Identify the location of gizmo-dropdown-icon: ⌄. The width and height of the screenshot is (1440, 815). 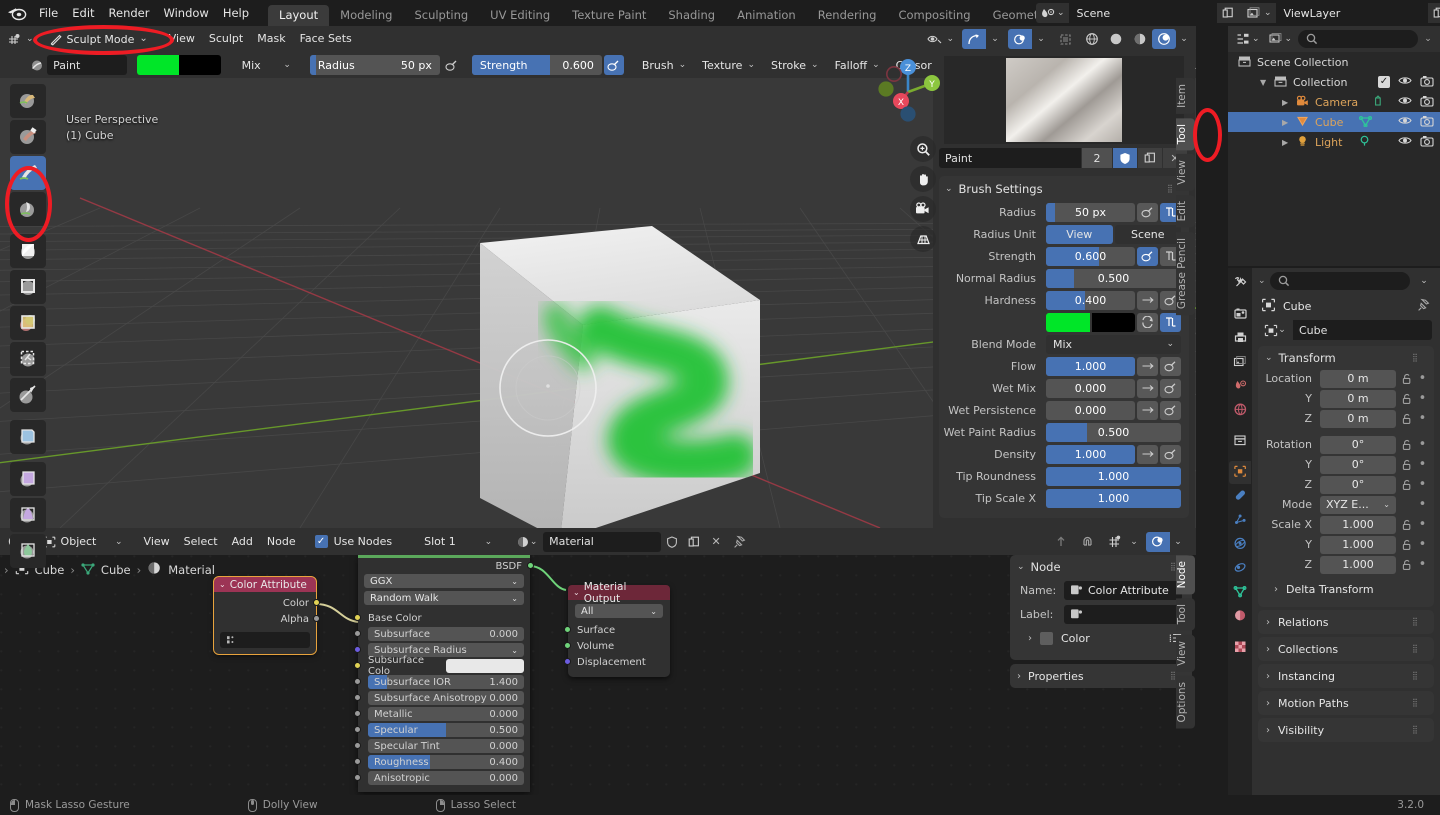
(995, 39).